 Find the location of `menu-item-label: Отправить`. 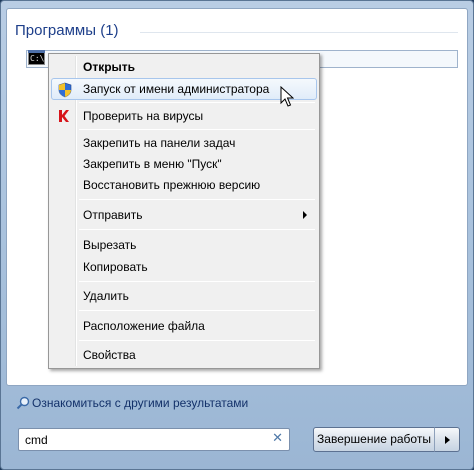

menu-item-label: Отправить is located at coordinates (113, 215).